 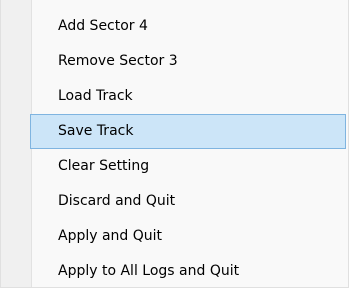 I want to click on menu-item-load-track: Load Track, so click(x=174, y=96).